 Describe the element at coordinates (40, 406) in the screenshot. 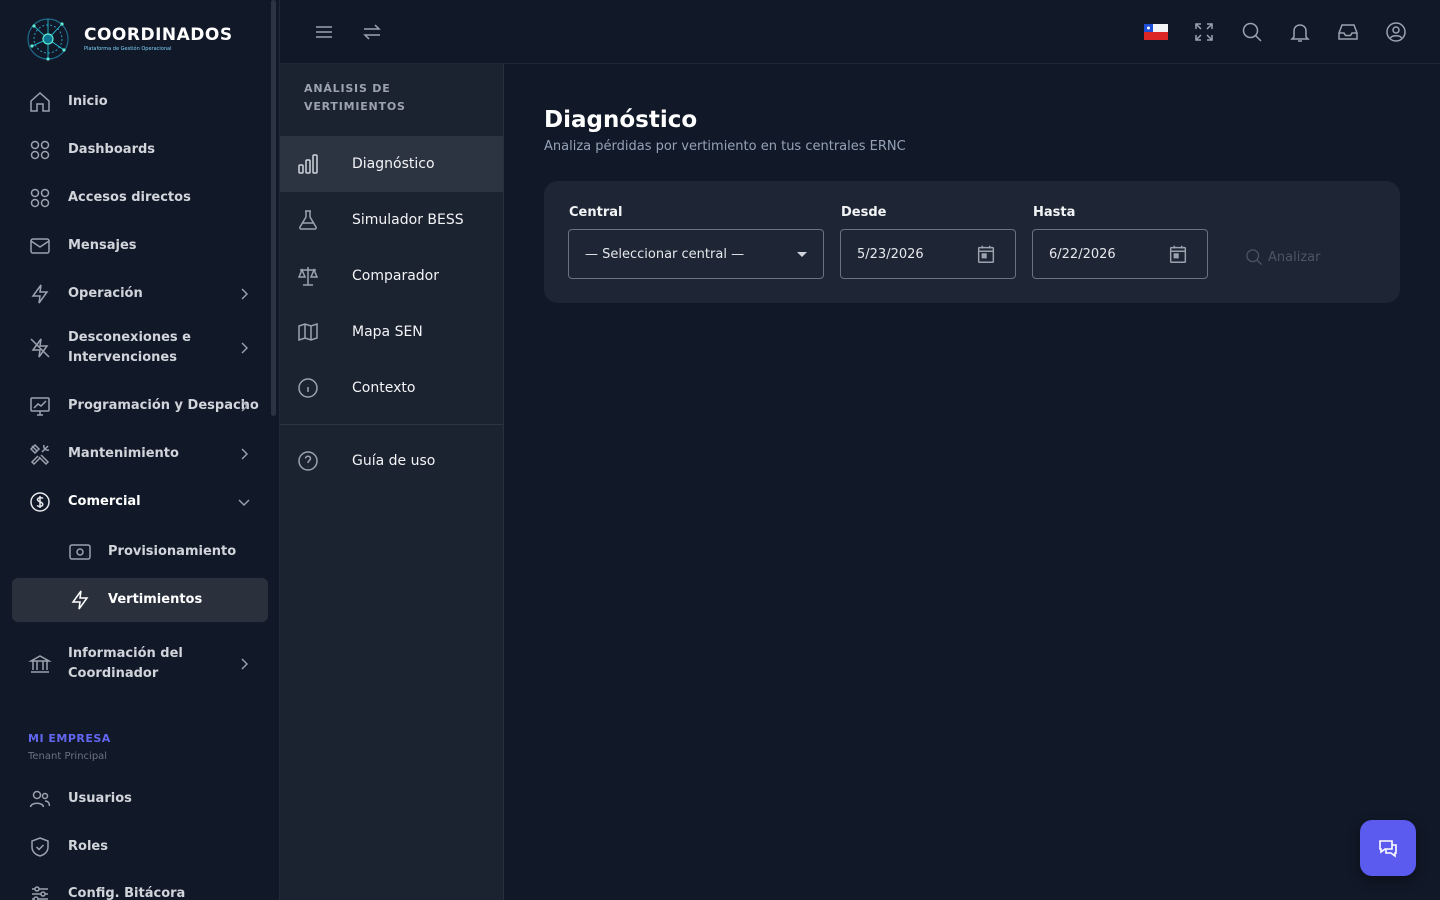

I see `chart-screen-icon` at that location.